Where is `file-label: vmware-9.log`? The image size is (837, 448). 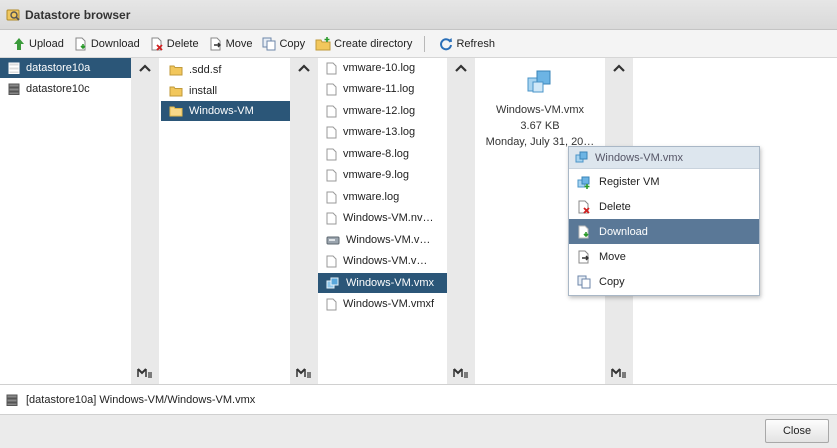 file-label: vmware-9.log is located at coordinates (376, 175).